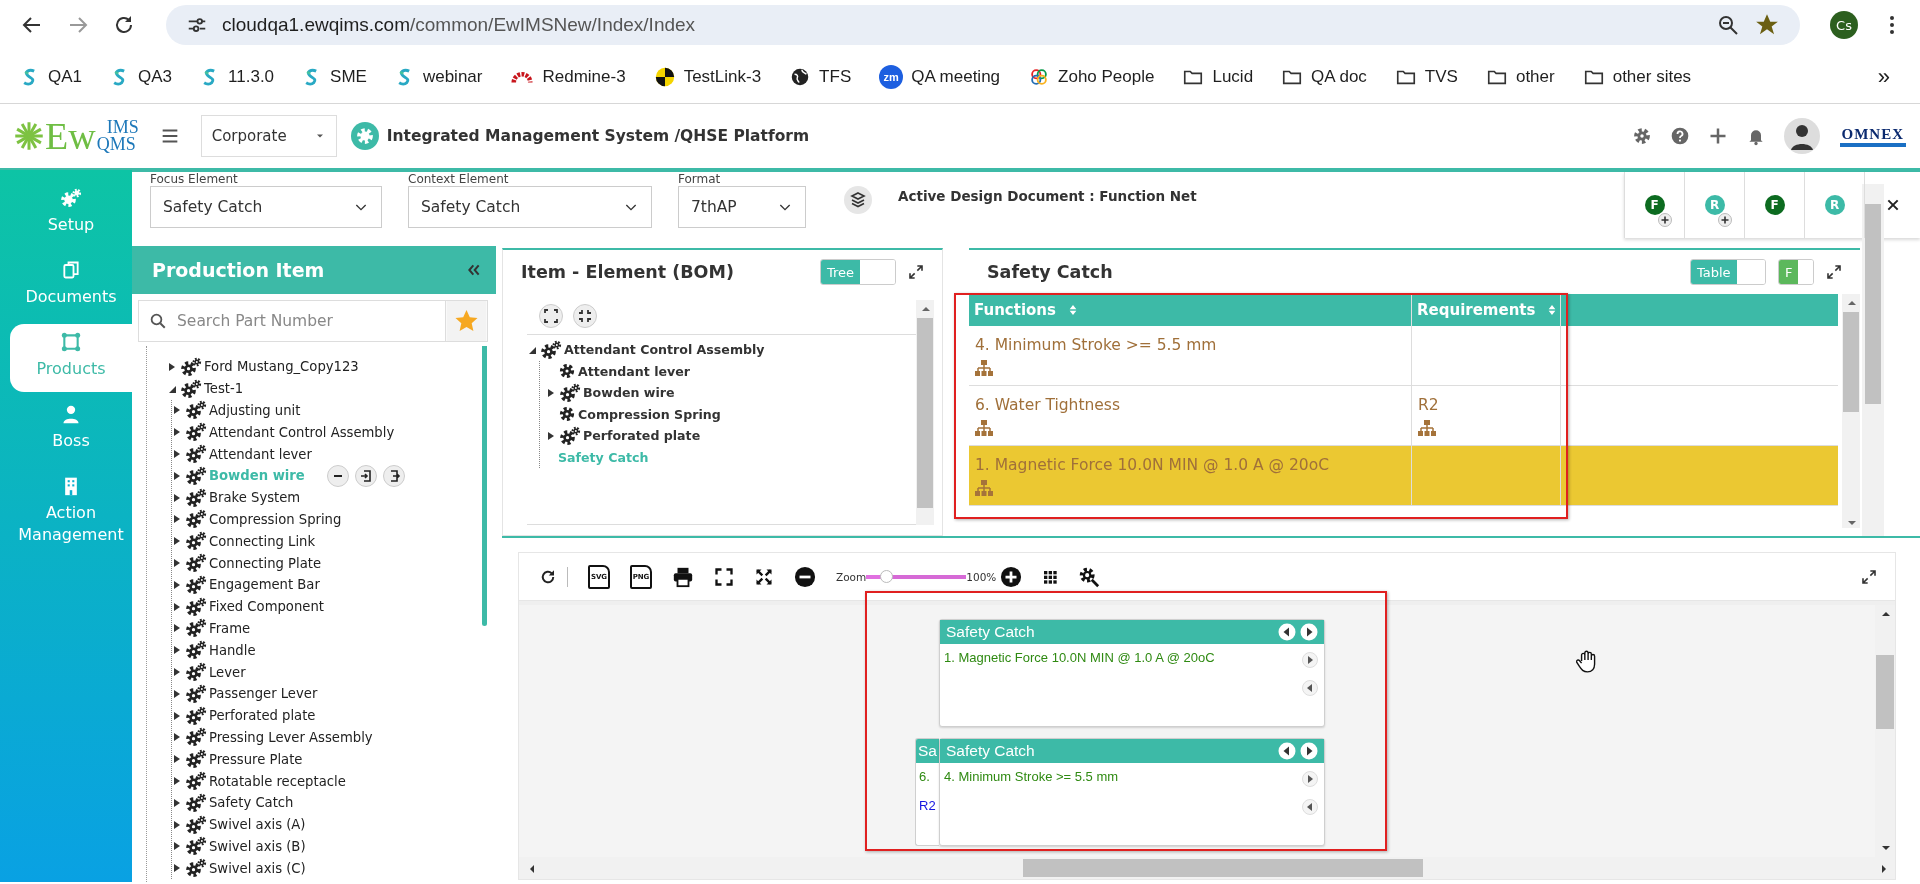 The width and height of the screenshot is (1920, 884). I want to click on tree-item: Adjusting unit, so click(255, 410).